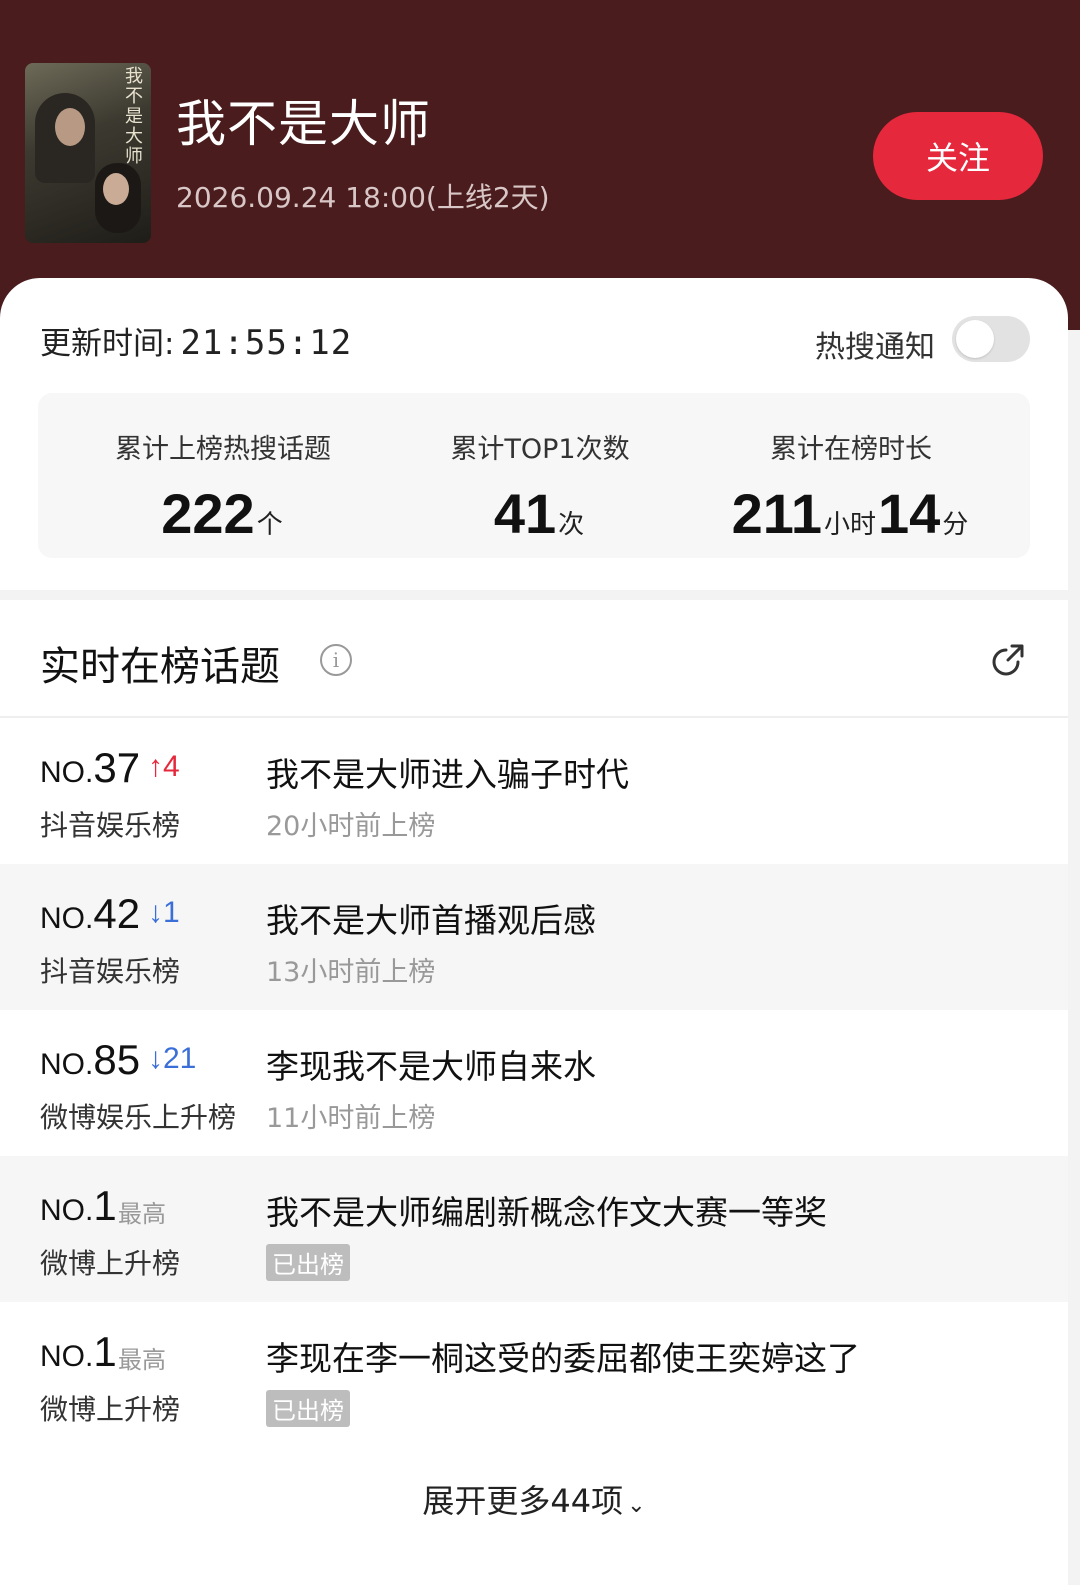  What do you see at coordinates (776, 513) in the screenshot?
I see `stat-value-hours: 211` at bounding box center [776, 513].